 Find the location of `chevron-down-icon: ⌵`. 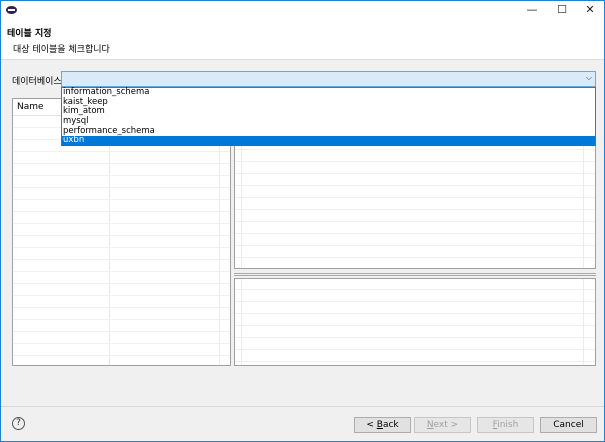

chevron-down-icon: ⌵ is located at coordinates (589, 78).